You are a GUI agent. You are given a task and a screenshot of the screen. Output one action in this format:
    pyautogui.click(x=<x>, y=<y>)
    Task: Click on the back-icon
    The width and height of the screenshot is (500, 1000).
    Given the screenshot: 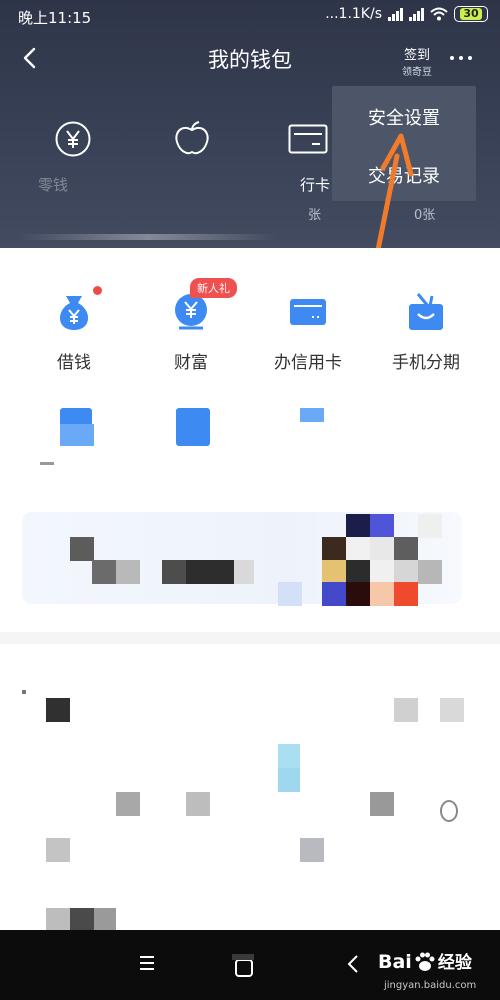 What is the action you would take?
    pyautogui.click(x=353, y=964)
    